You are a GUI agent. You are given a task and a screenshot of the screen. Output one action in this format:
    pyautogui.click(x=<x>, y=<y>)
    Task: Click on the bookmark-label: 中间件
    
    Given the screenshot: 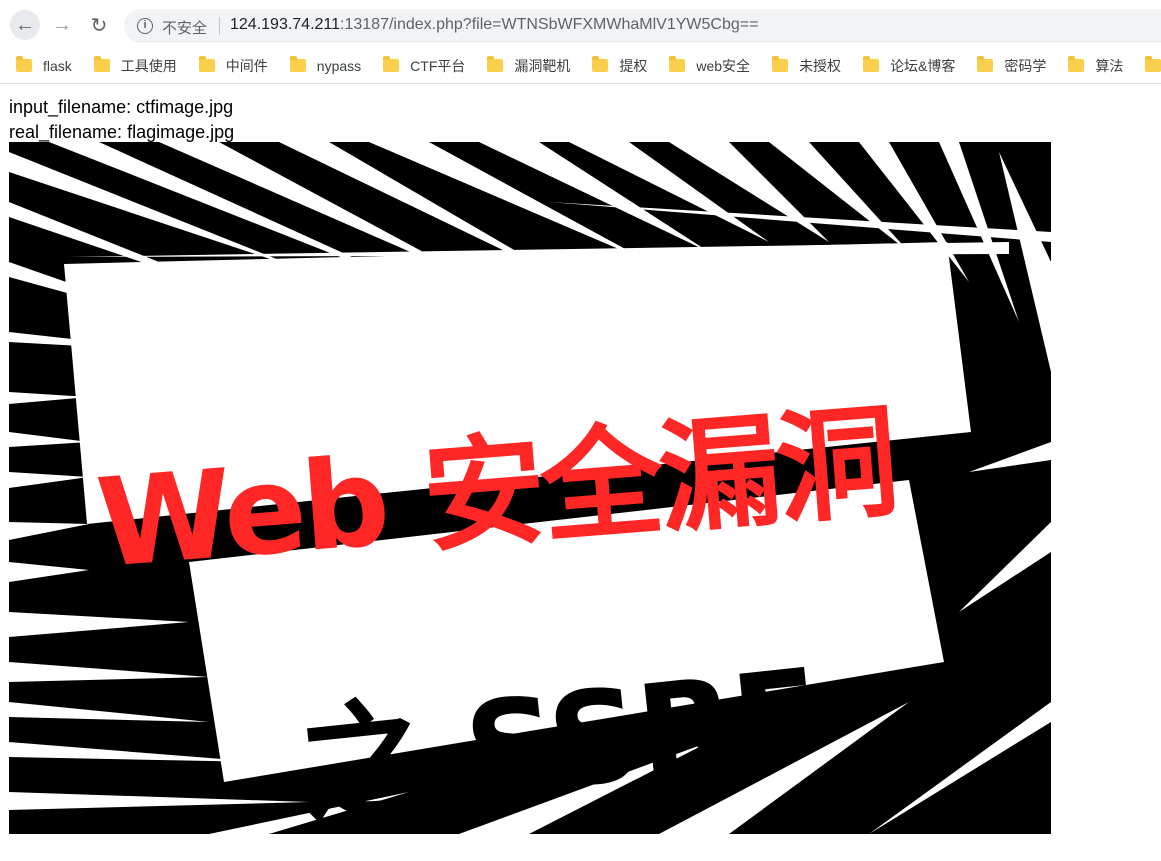 What is the action you would take?
    pyautogui.click(x=246, y=65)
    